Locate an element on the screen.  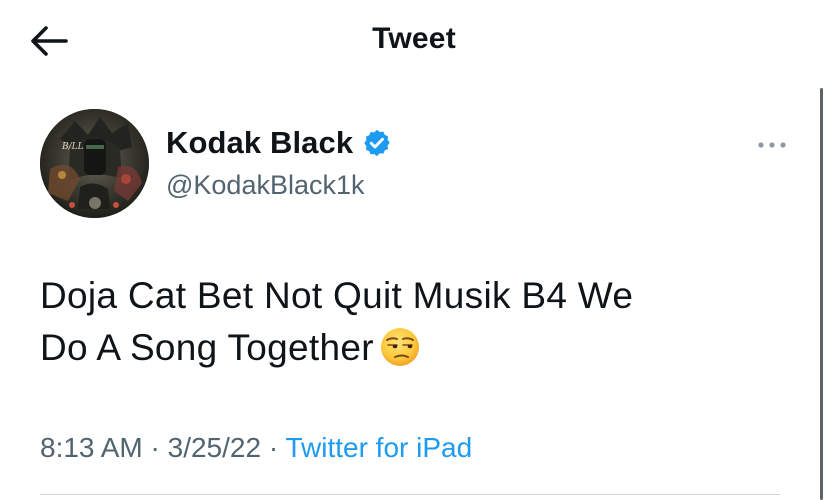
divider is located at coordinates (410, 494).